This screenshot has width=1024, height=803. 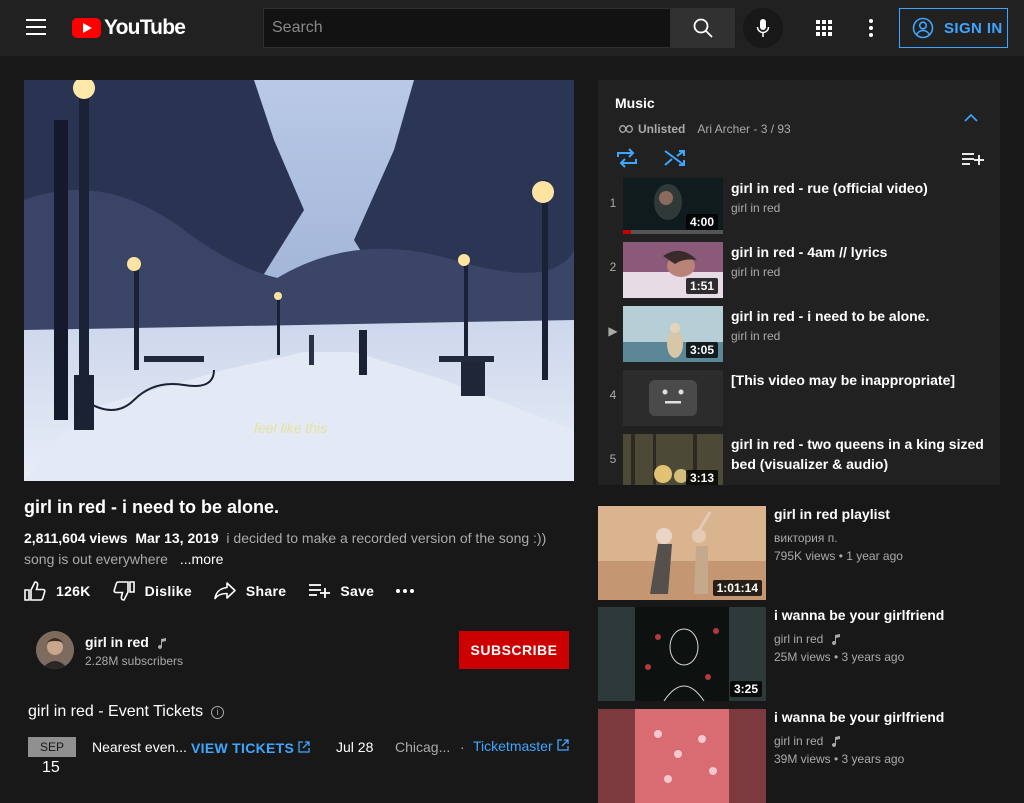 I want to click on youtube-play-icon, so click(x=86, y=28).